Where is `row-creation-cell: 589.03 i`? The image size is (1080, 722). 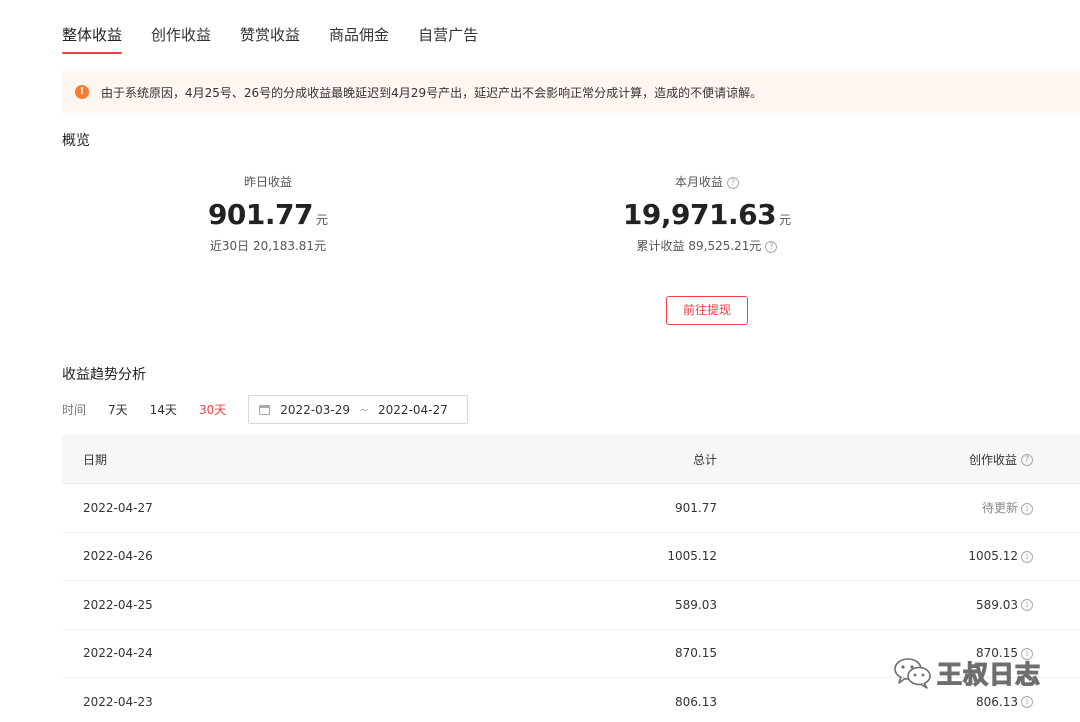
row-creation-cell: 589.03 i is located at coordinates (875, 605).